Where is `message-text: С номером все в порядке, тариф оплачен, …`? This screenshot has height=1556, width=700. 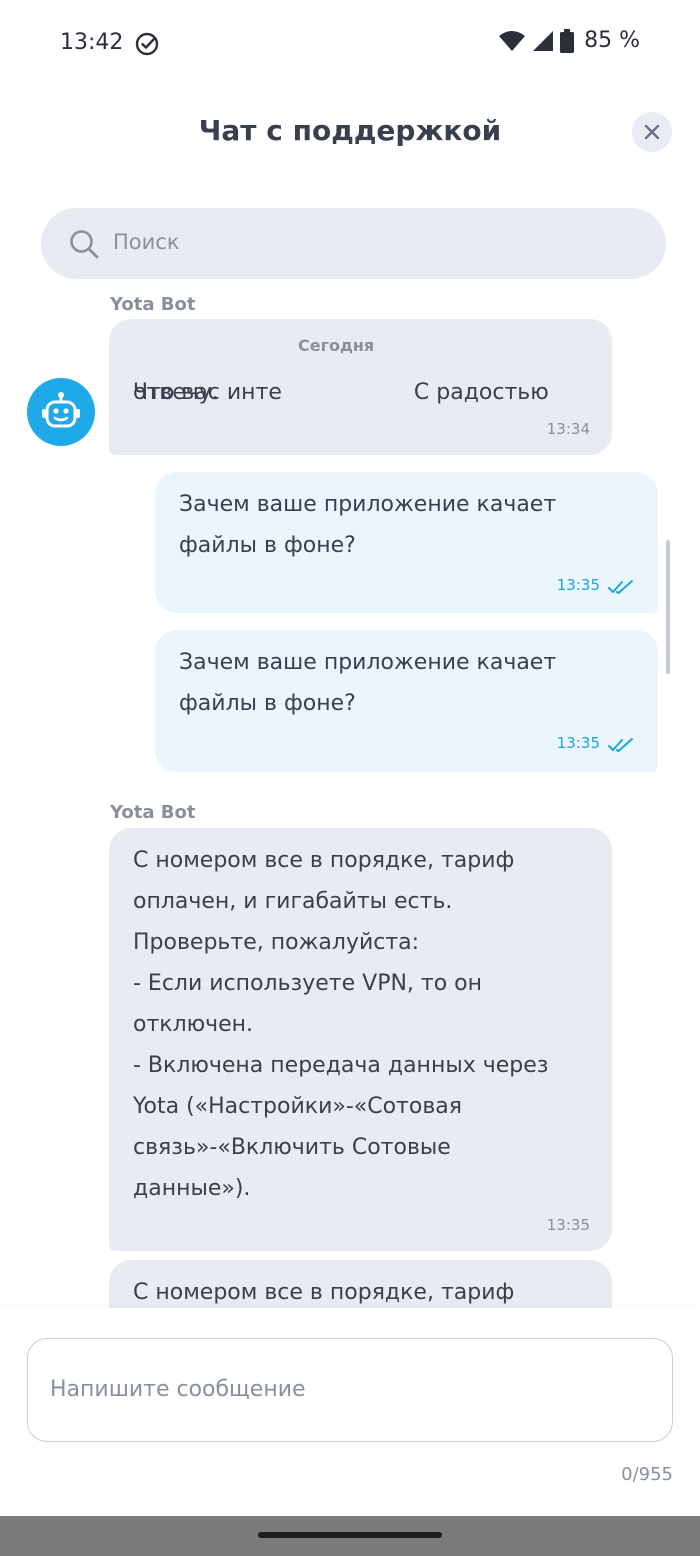 message-text: С номером все в порядке, тариф оплачен, … is located at coordinates (341, 1024).